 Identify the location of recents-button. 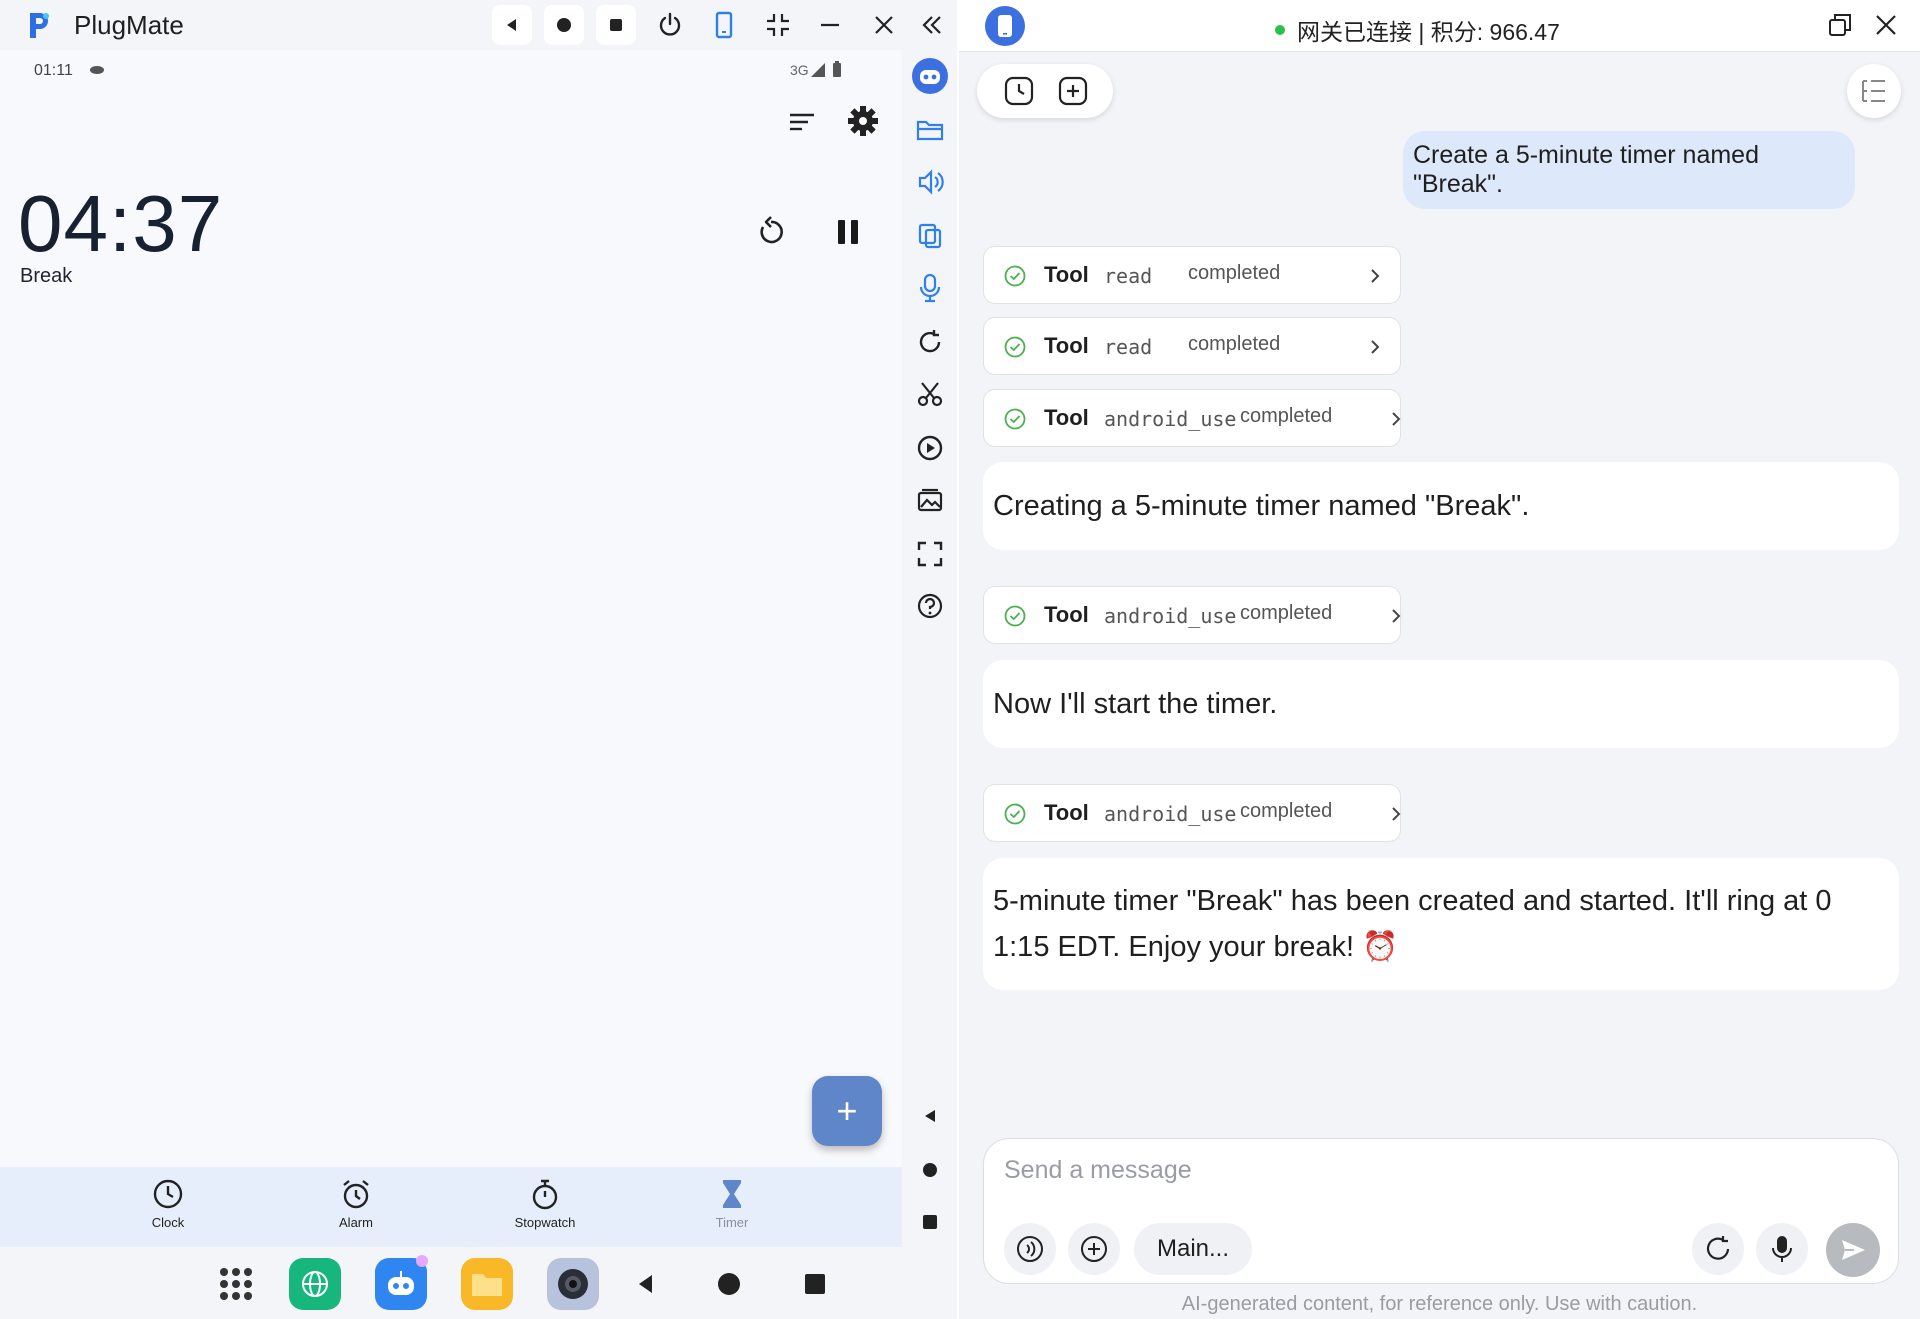
(616, 25).